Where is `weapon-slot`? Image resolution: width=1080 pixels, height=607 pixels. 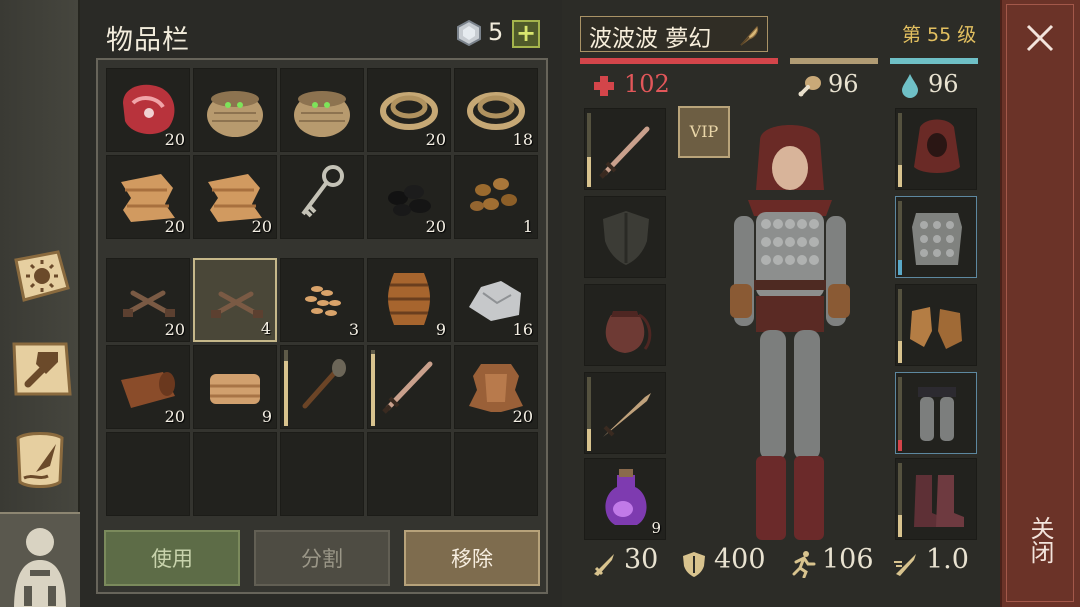 weapon-slot is located at coordinates (625, 149).